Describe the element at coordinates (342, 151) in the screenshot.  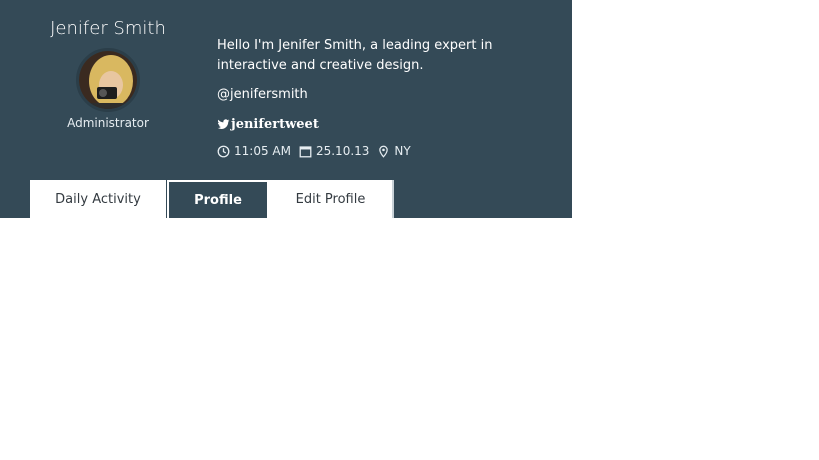
I see `date-text: 25.10.13` at that location.